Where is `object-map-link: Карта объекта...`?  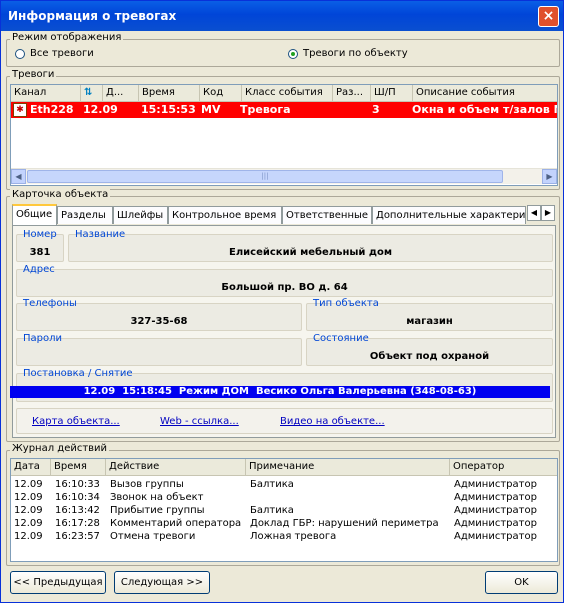
object-map-link: Карта объекта... is located at coordinates (76, 421).